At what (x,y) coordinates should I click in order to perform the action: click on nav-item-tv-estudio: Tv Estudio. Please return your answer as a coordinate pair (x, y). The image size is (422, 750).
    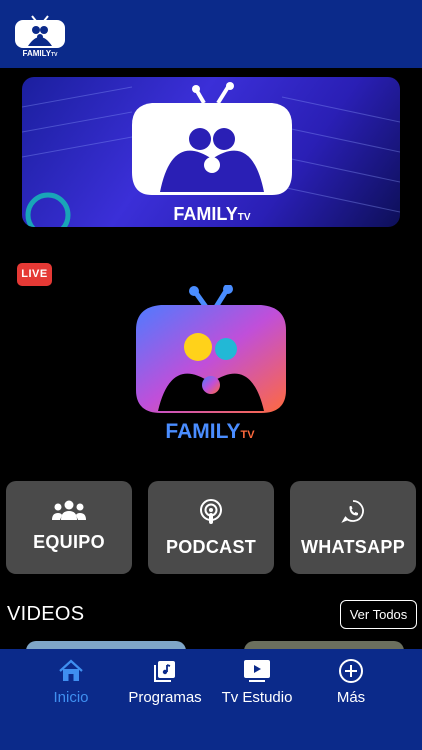
    Looking at the image, I should click on (257, 681).